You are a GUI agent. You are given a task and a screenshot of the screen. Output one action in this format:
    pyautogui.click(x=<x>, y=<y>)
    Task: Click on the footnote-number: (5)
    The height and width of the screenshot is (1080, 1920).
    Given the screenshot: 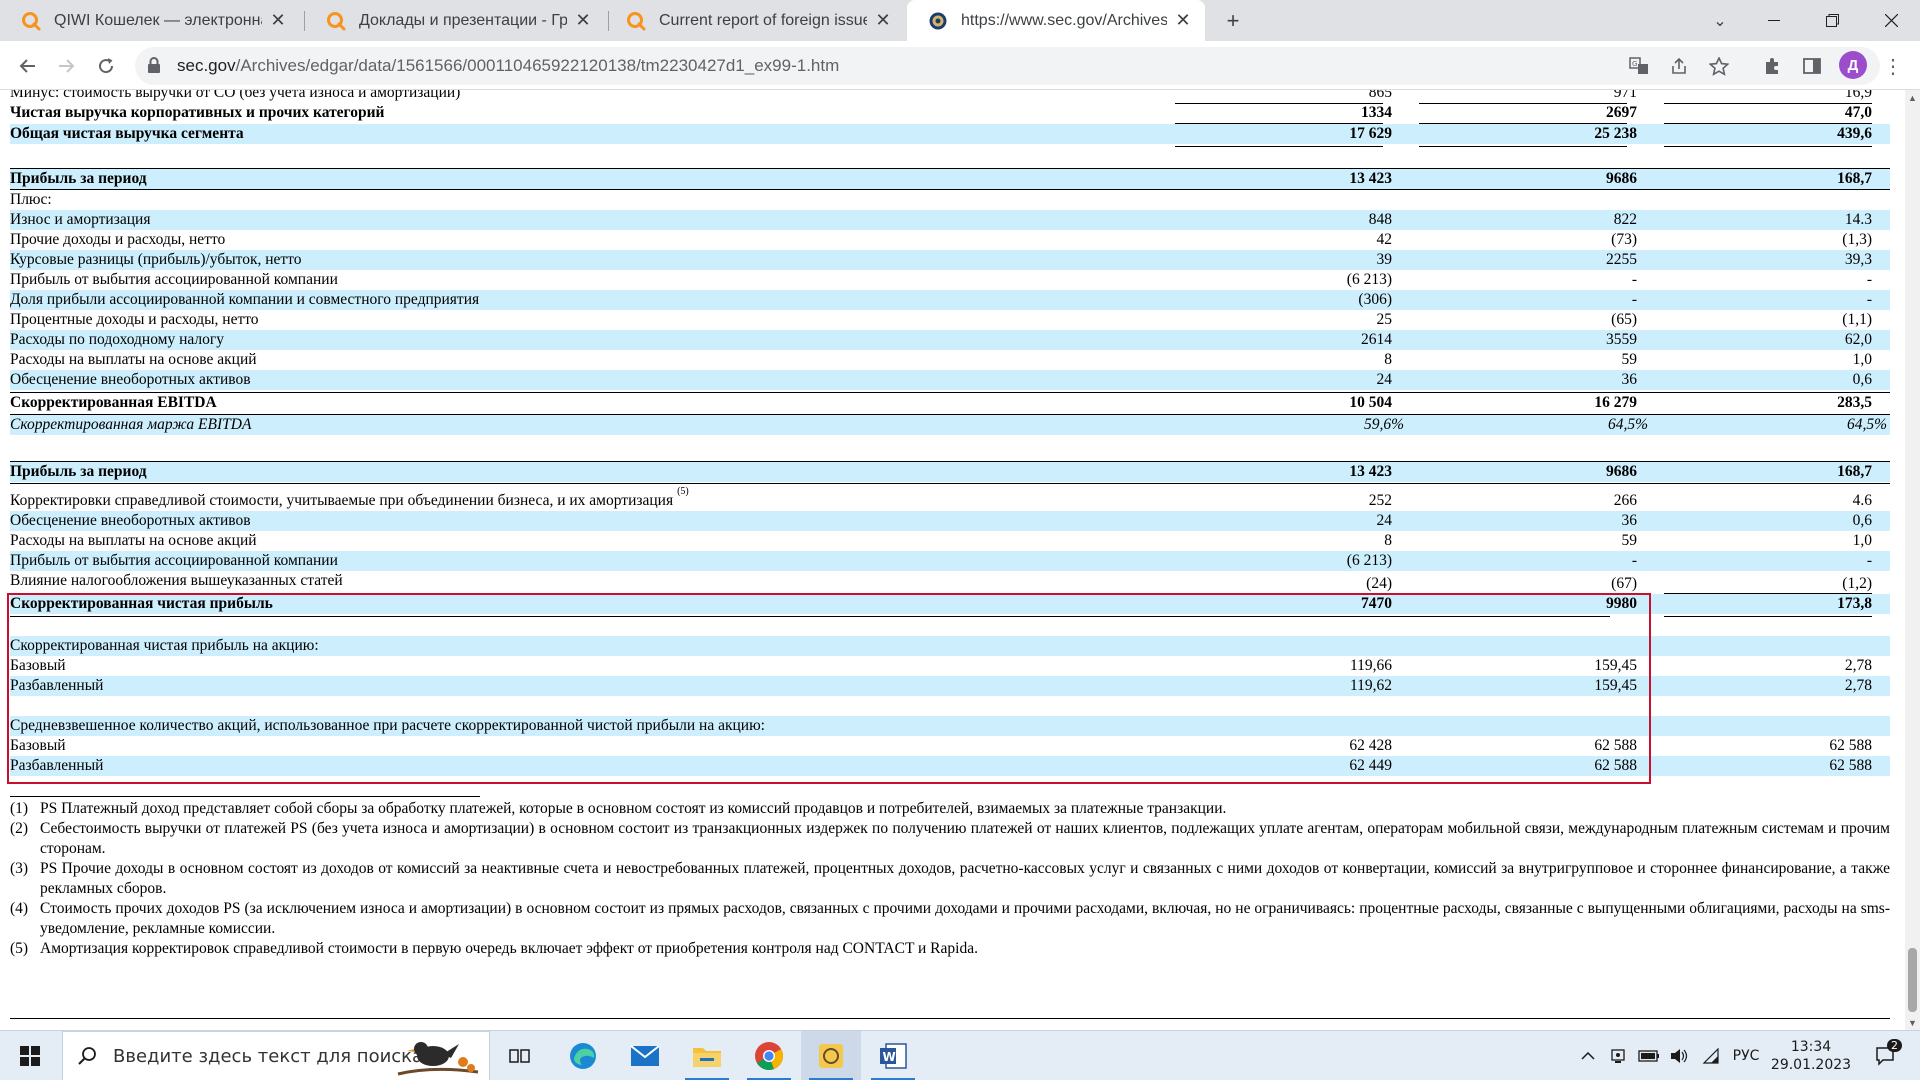 What is the action you would take?
    pyautogui.click(x=19, y=948)
    